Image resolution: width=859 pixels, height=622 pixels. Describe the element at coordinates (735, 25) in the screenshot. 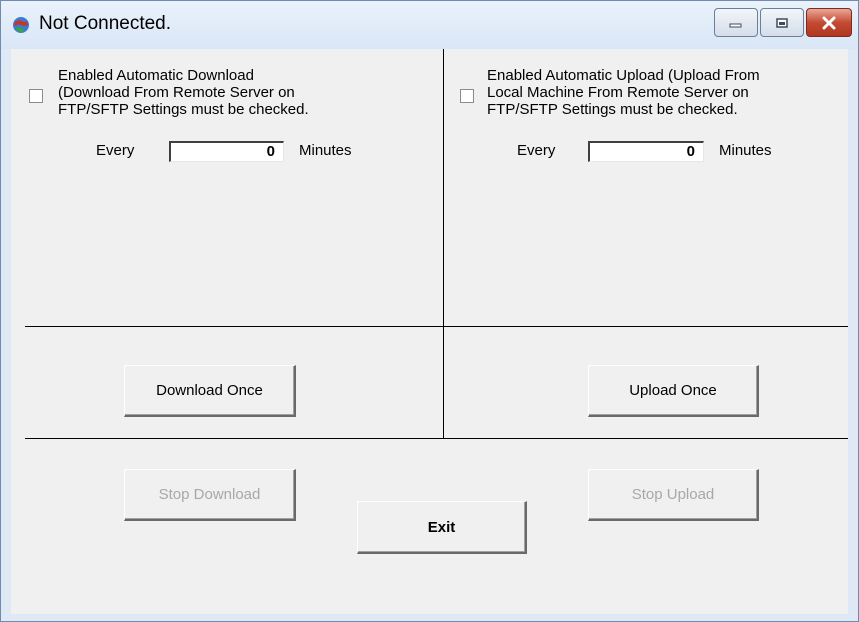

I see `minimize-icon` at that location.